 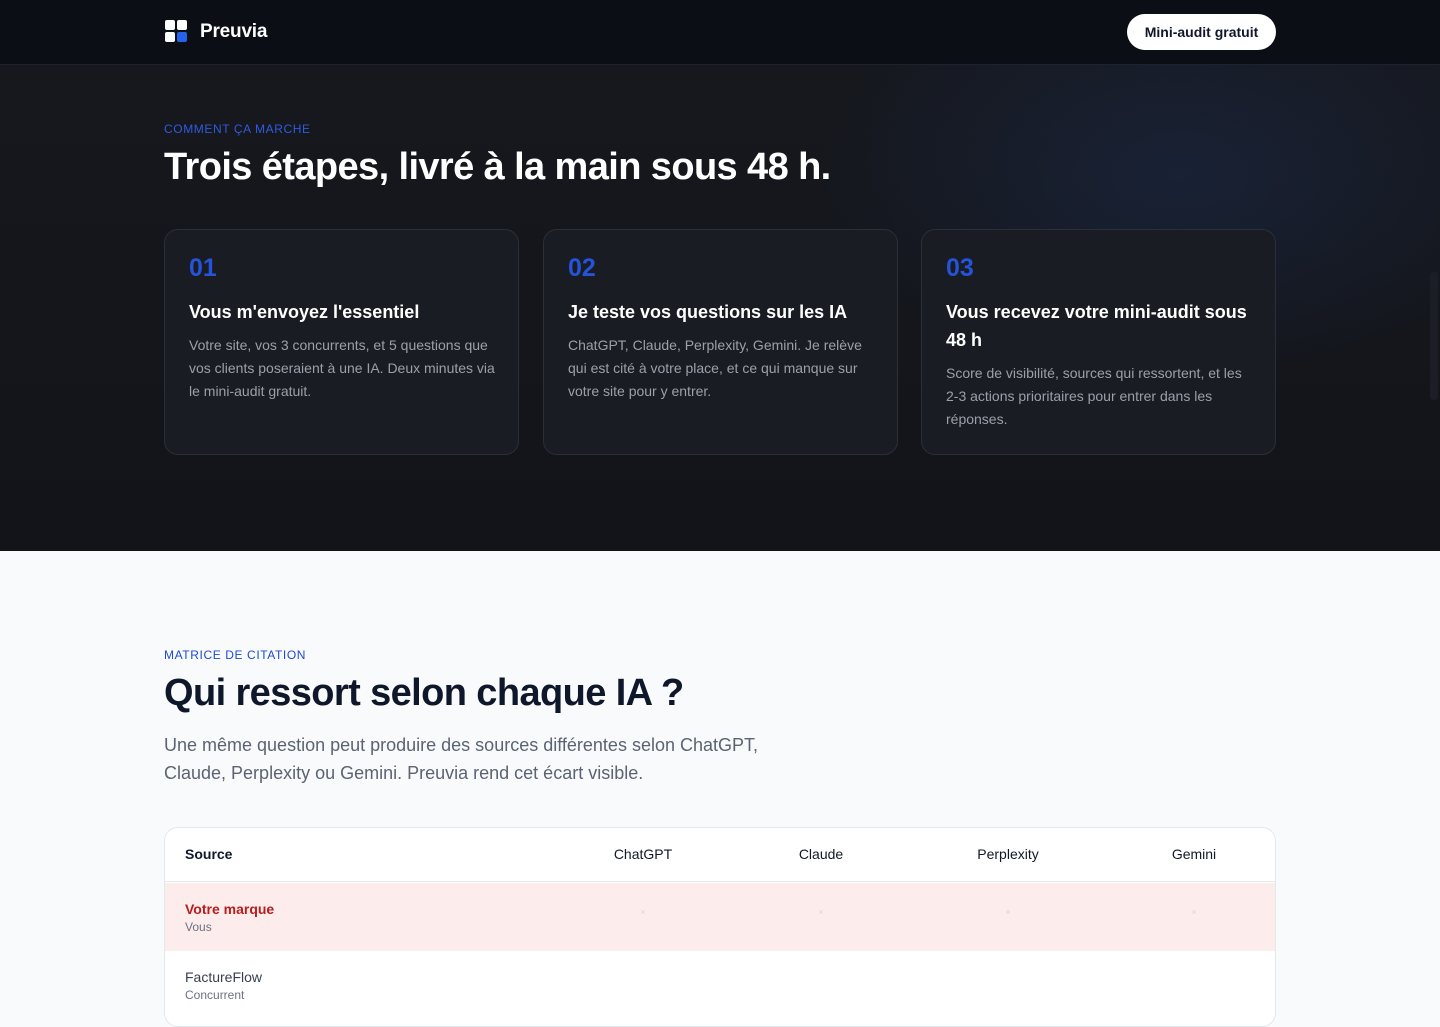 I want to click on column-header-chatgpt: ChatGPT, so click(x=643, y=854).